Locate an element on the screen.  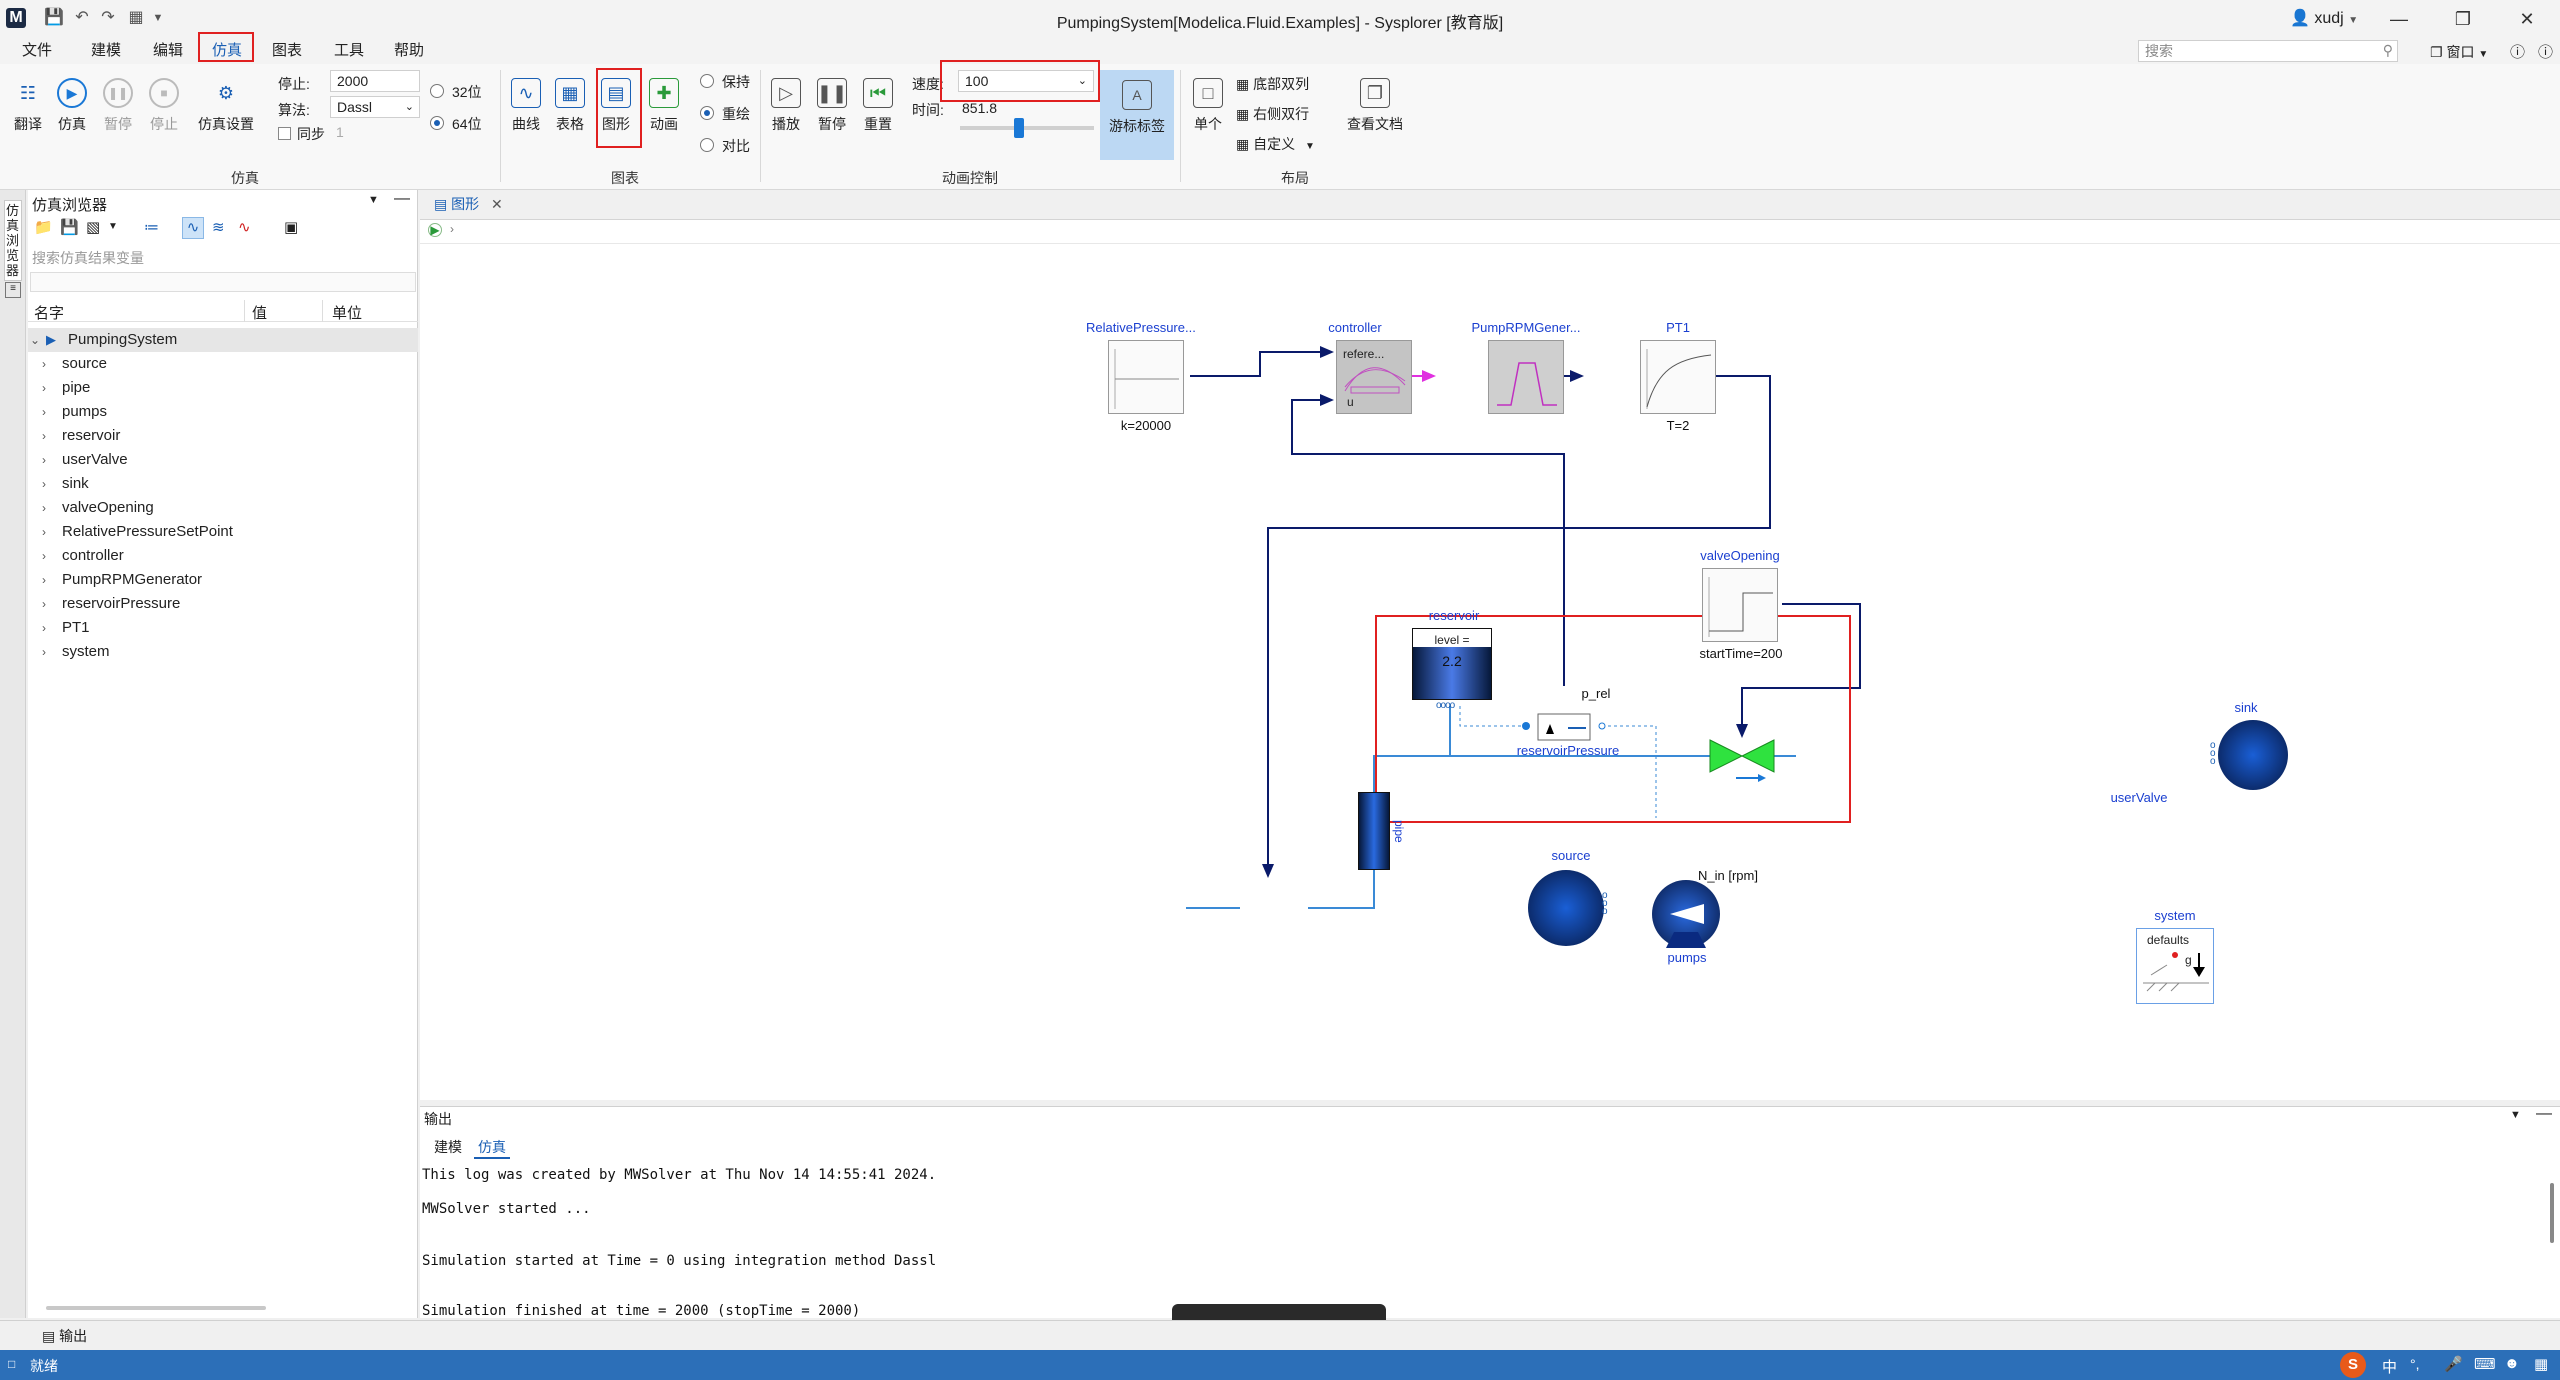
skin-icon: ☻ is located at coordinates (2512, 1363).